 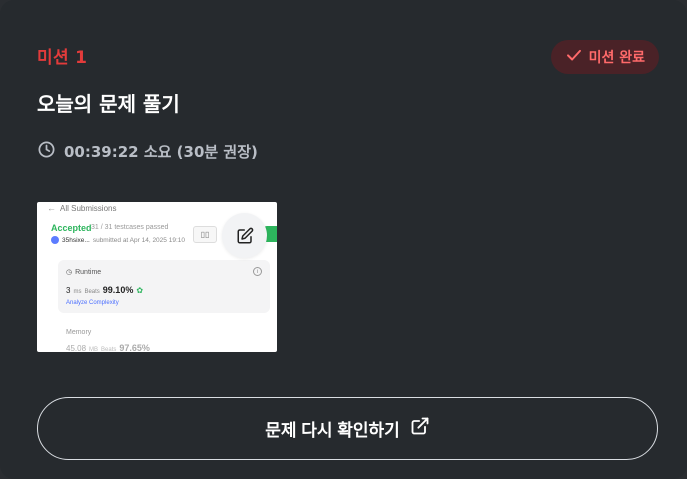 I want to click on analyze-complexity-link: Analyze Complexity, so click(x=92, y=303).